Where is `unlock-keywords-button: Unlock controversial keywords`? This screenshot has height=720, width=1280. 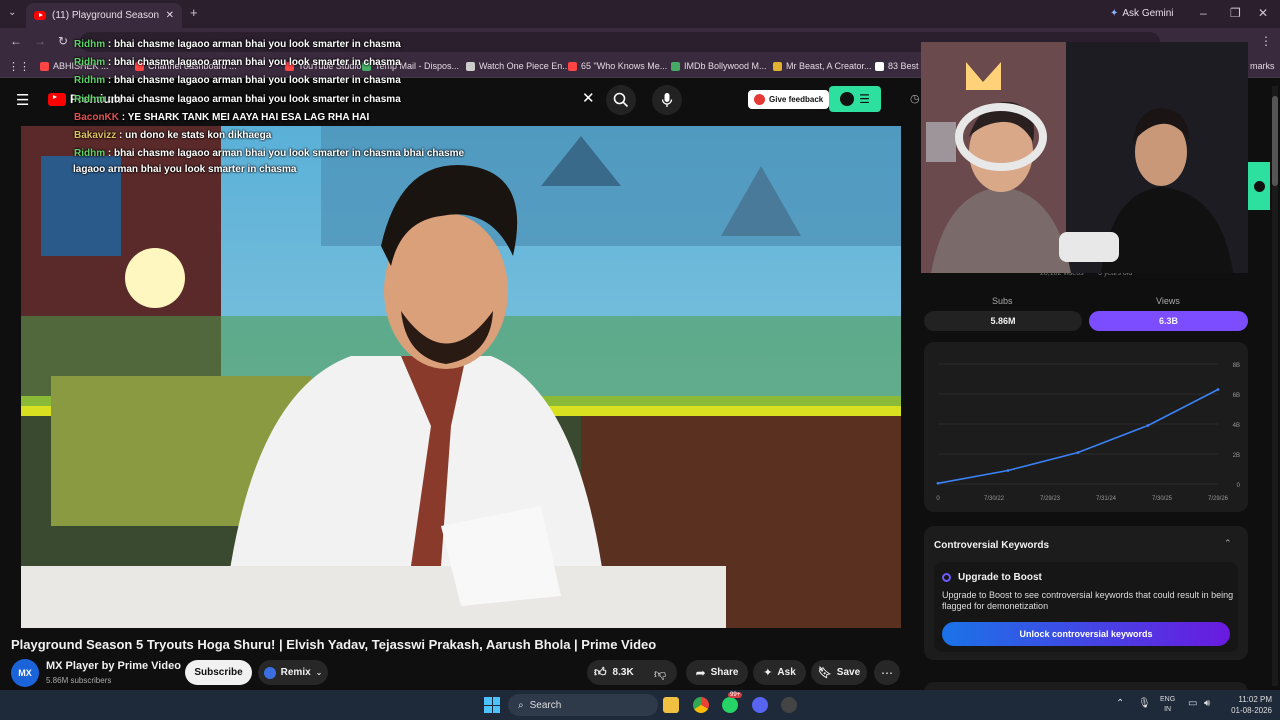
unlock-keywords-button: Unlock controversial keywords is located at coordinates (1086, 634).